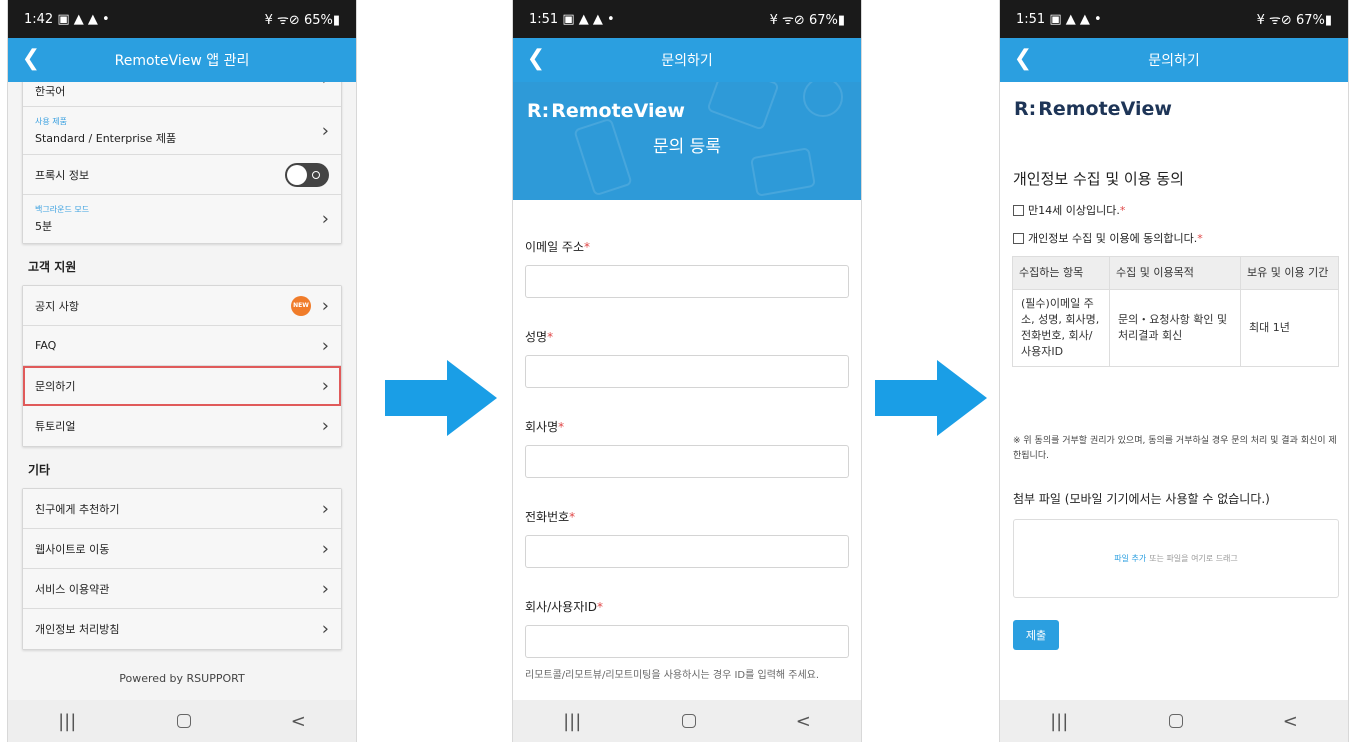  I want to click on row-label: 프록시 정보, so click(62, 175).